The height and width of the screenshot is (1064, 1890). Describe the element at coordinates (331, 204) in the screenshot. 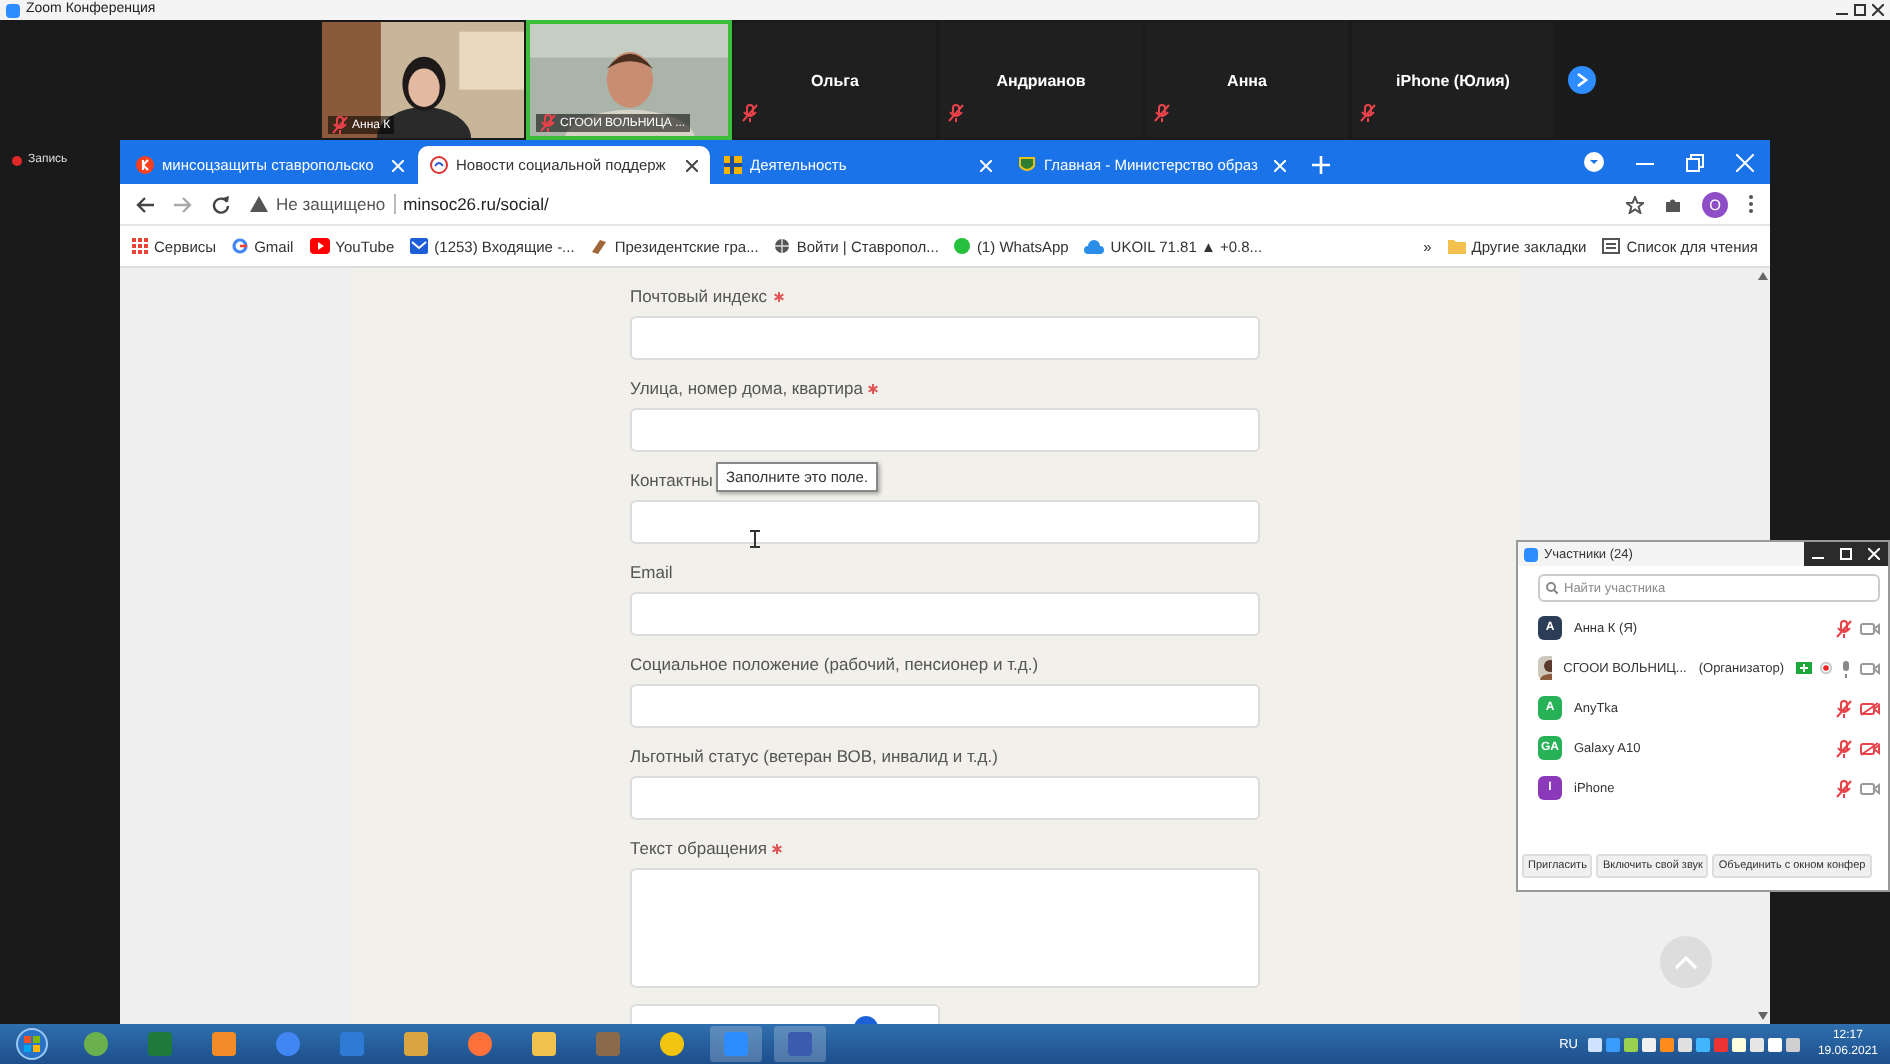

I see `security-label: Не защищено` at that location.